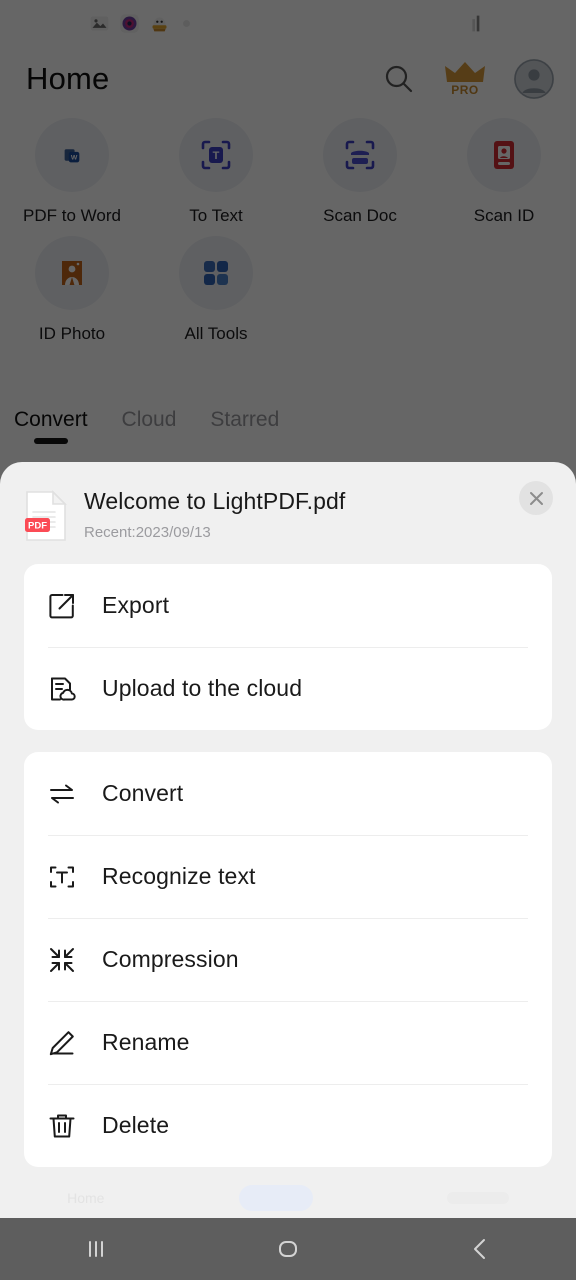 The width and height of the screenshot is (576, 1280). I want to click on menu-item-label: Delete, so click(136, 1125).